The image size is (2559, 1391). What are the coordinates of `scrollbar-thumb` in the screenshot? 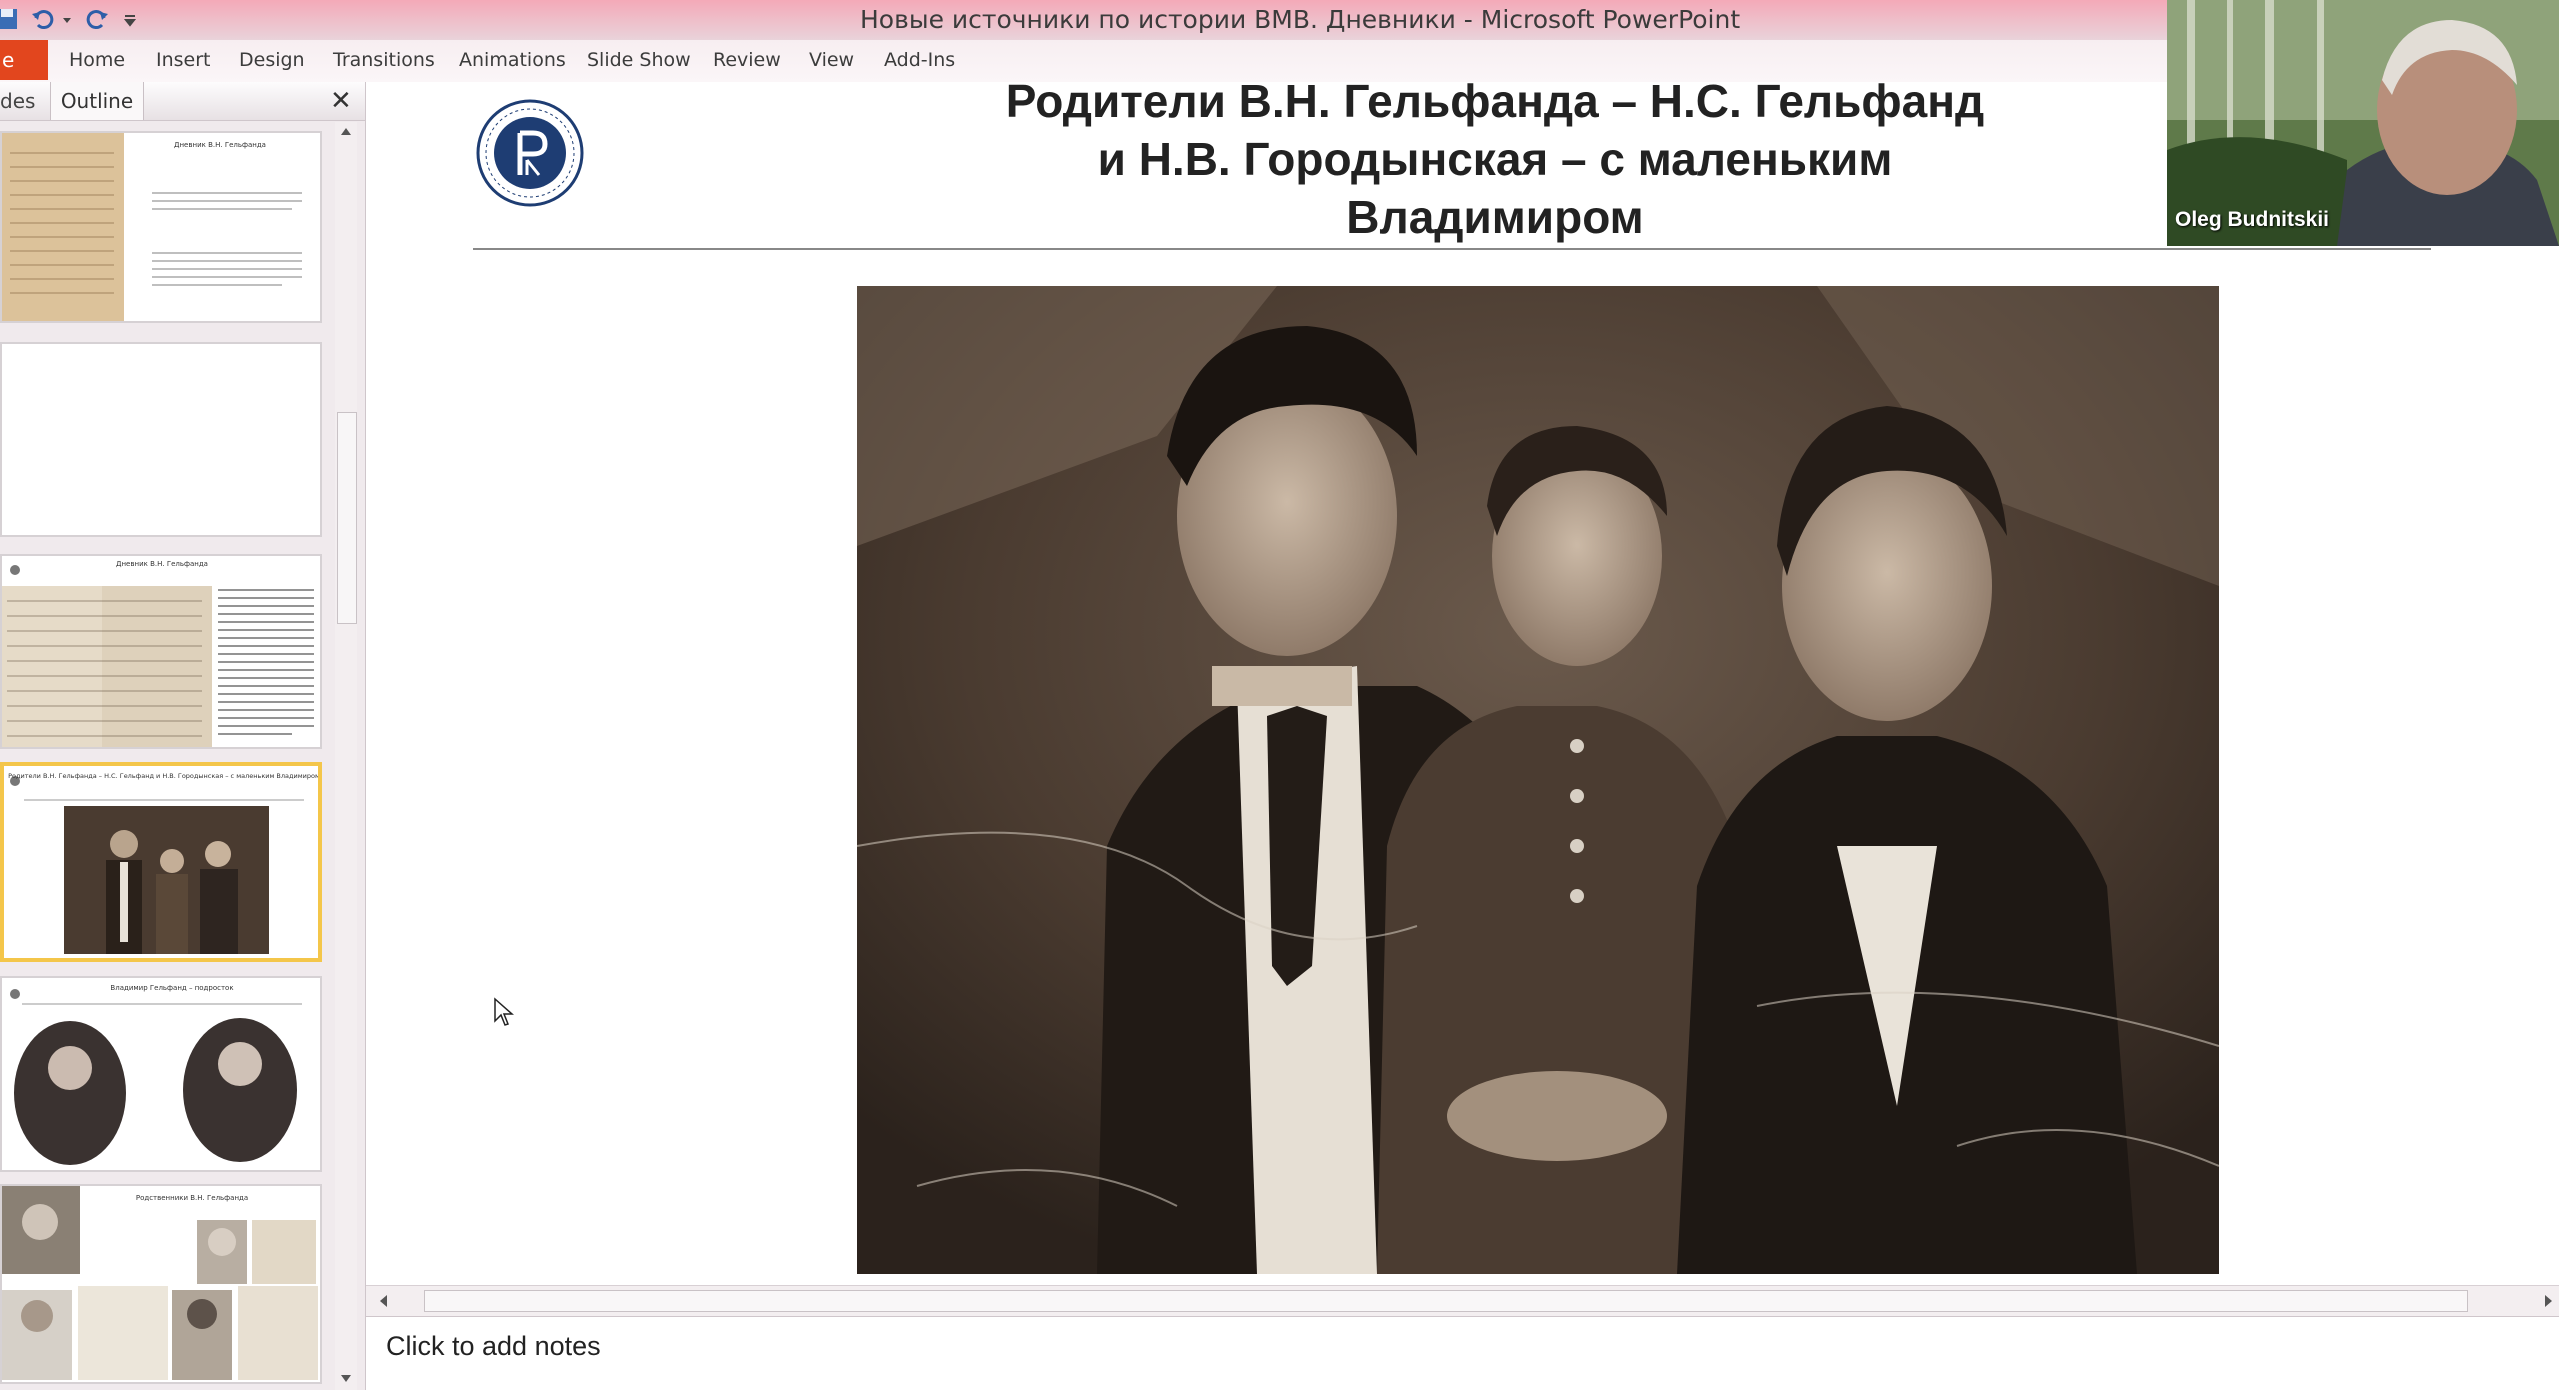 It's located at (347, 518).